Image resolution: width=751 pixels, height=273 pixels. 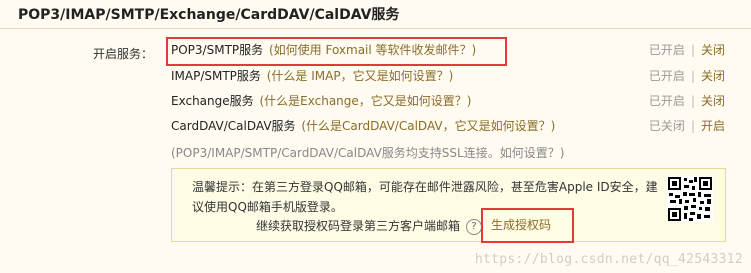 I want to click on service-row-imap: IMAP/SMTP服务 (什么是 IMAP，它又是如何设置？), so click(x=312, y=76).